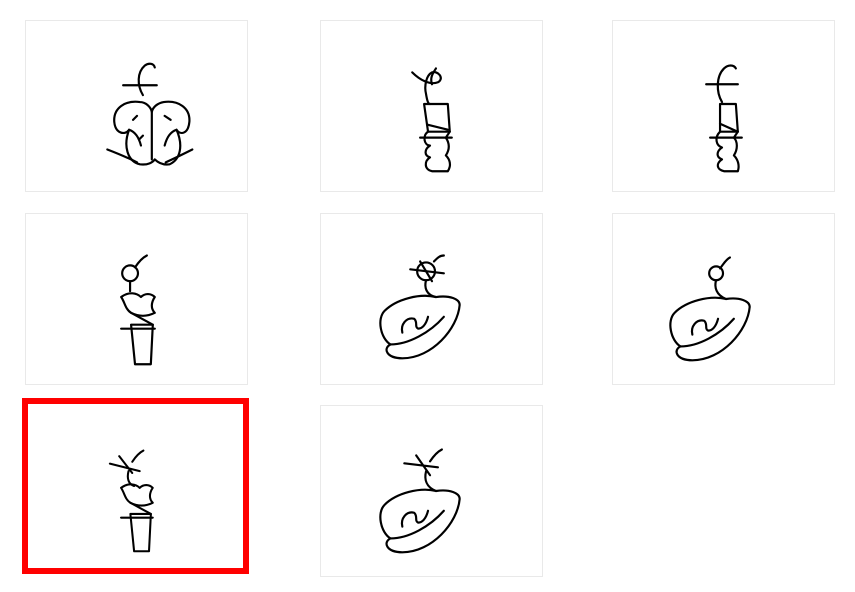 The image size is (855, 592). What do you see at coordinates (432, 120) in the screenshot?
I see `tall-figure-x-top-icon` at bounding box center [432, 120].